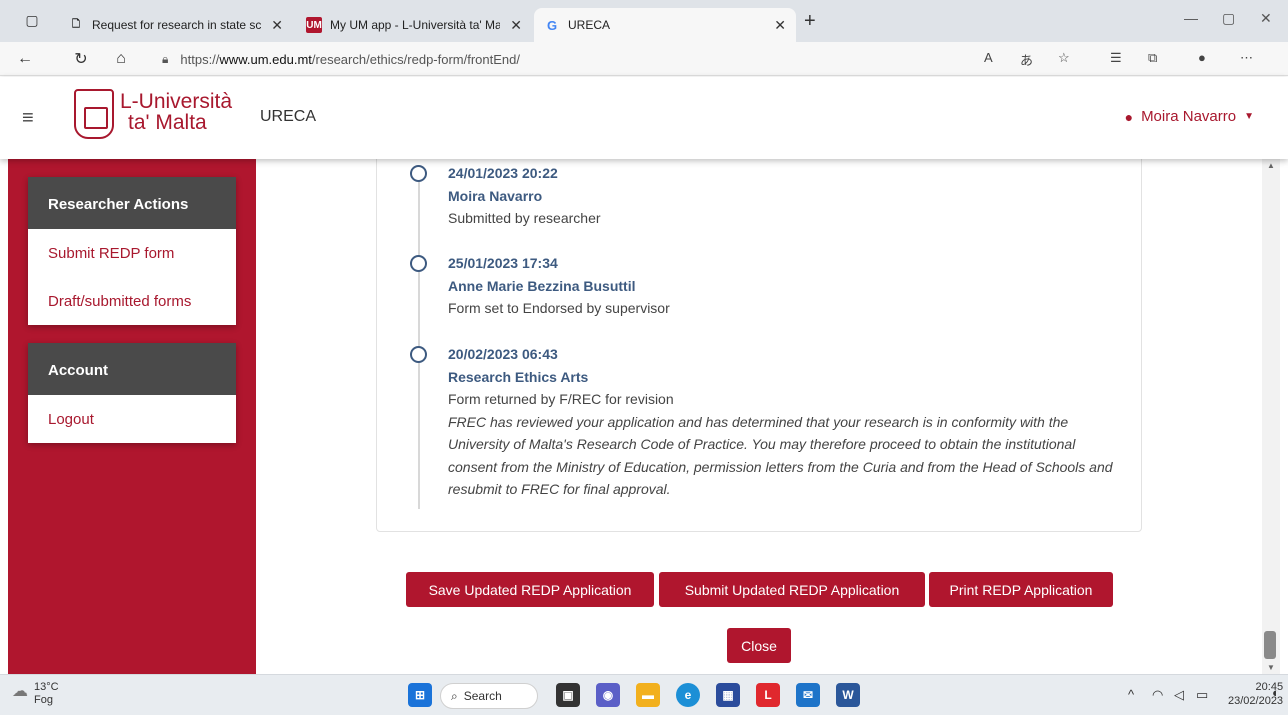 Image resolution: width=1288 pixels, height=715 pixels. I want to click on tab-title: My UM app - L-Università ta' Malta, so click(415, 25).